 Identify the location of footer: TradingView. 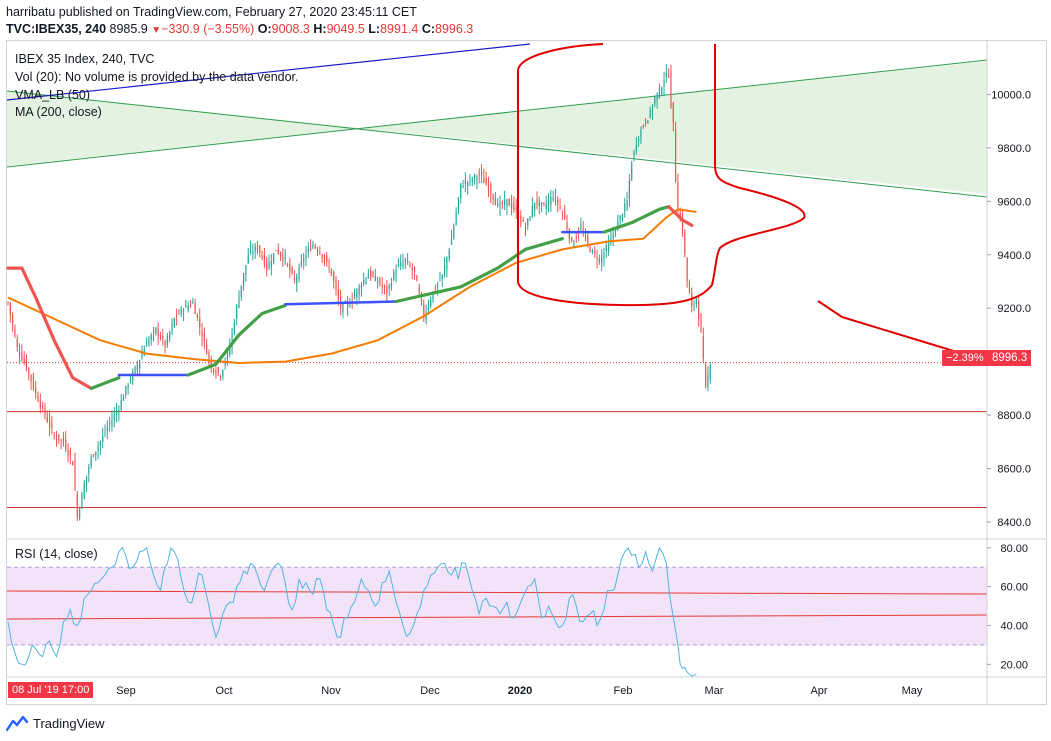
(525, 723).